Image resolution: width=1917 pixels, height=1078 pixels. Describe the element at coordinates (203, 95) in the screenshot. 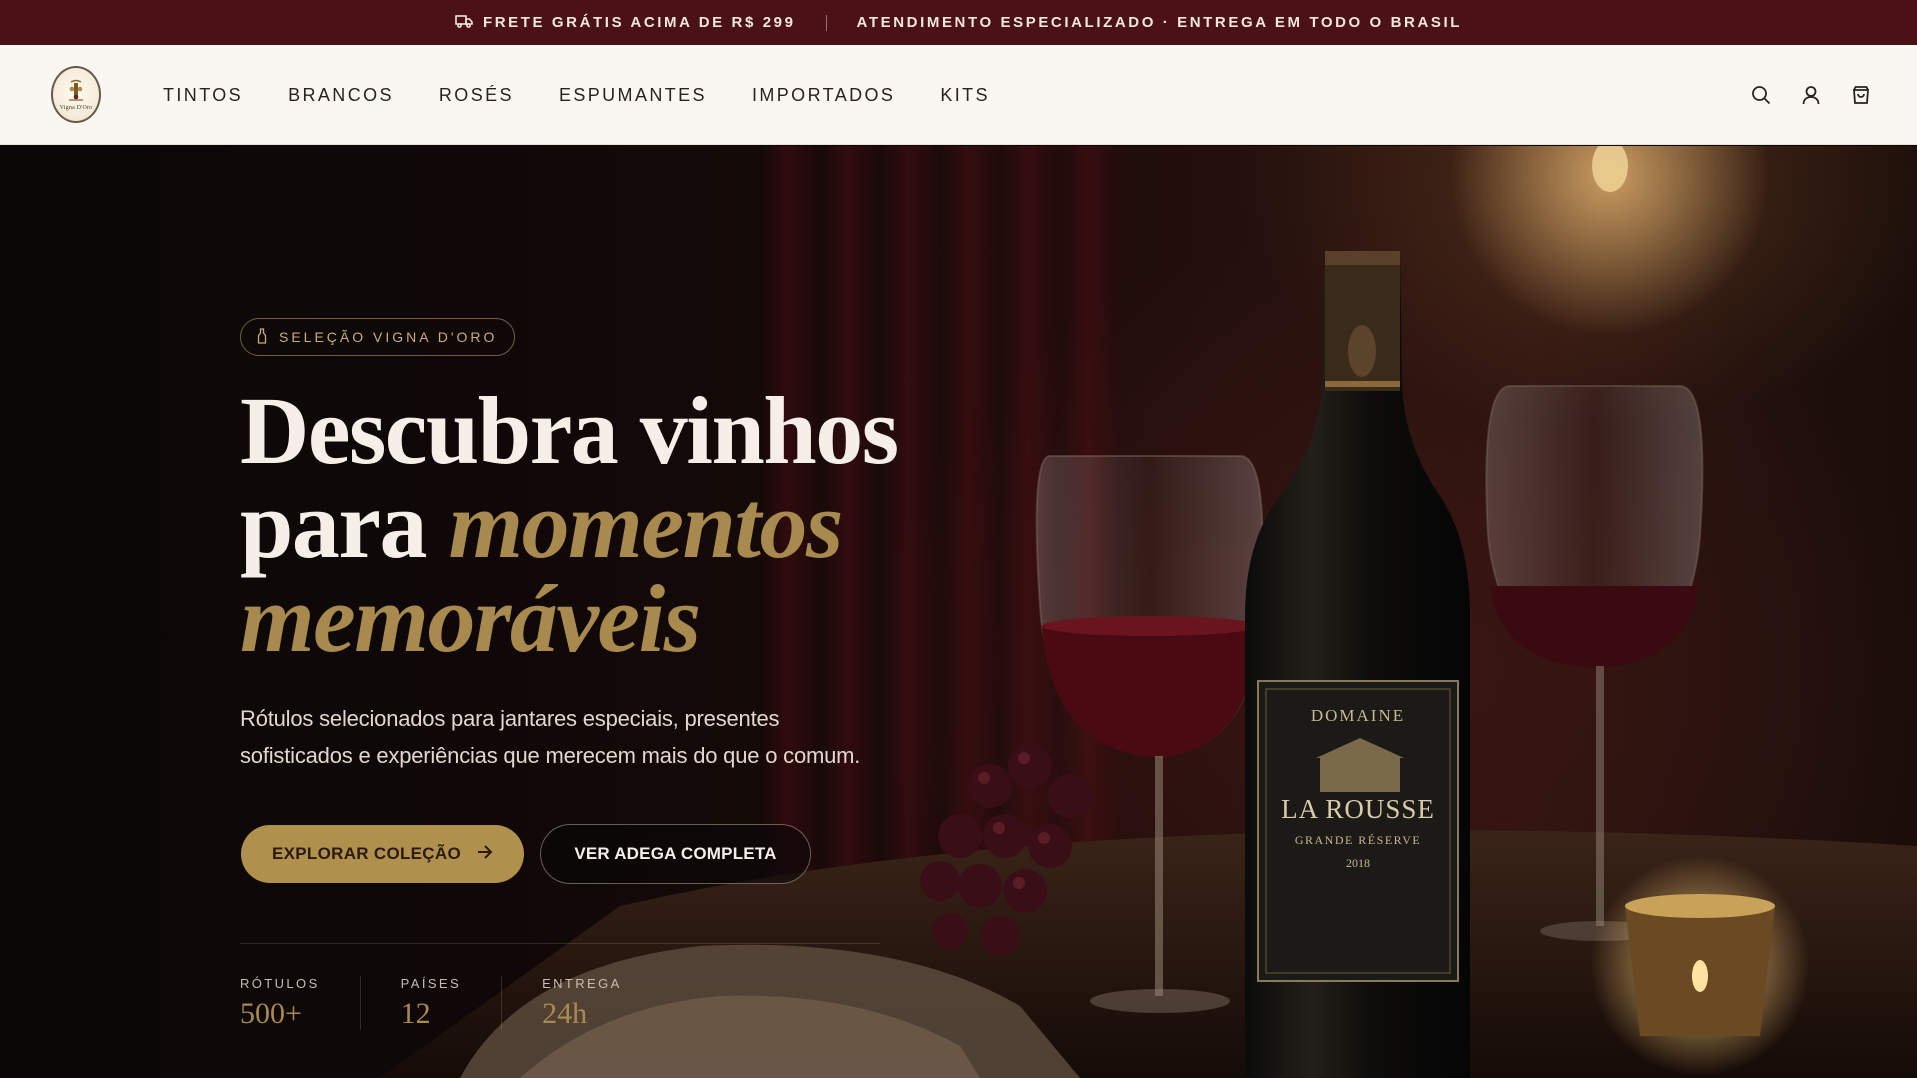

I see `nav-tintos: TINTOS` at that location.